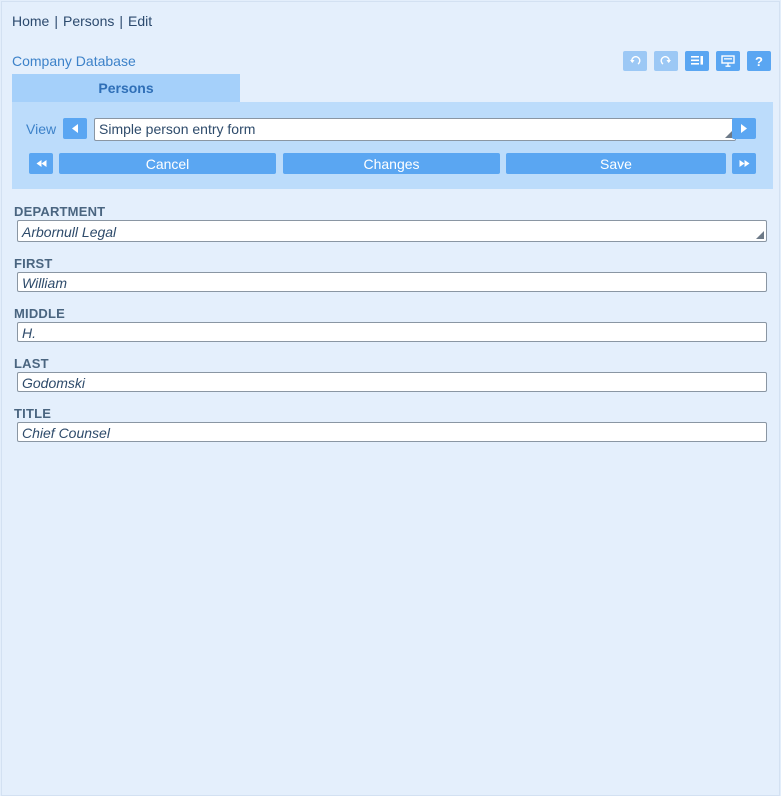  Describe the element at coordinates (41, 129) in the screenshot. I see `view-label: View` at that location.